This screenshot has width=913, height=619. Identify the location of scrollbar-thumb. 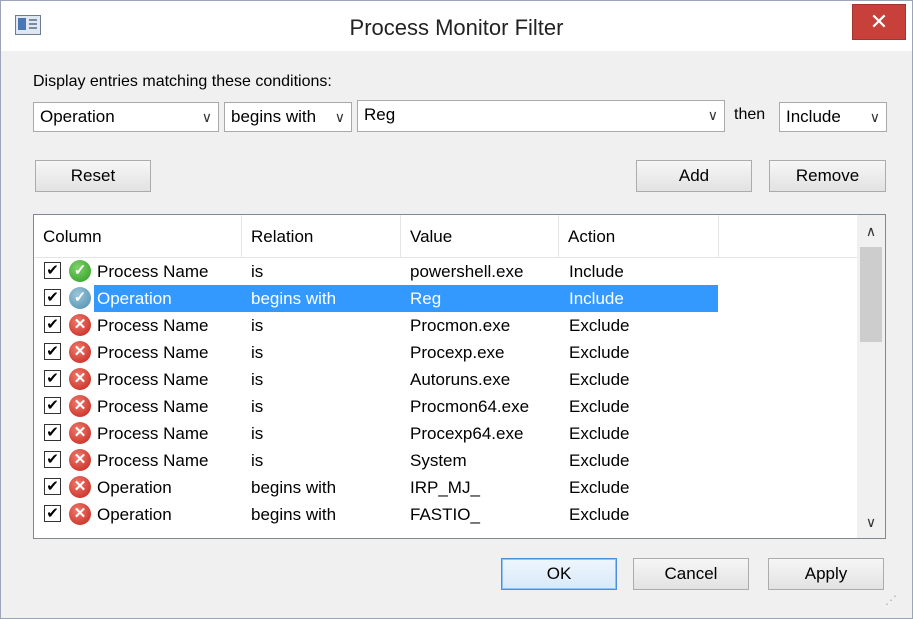
(871, 294).